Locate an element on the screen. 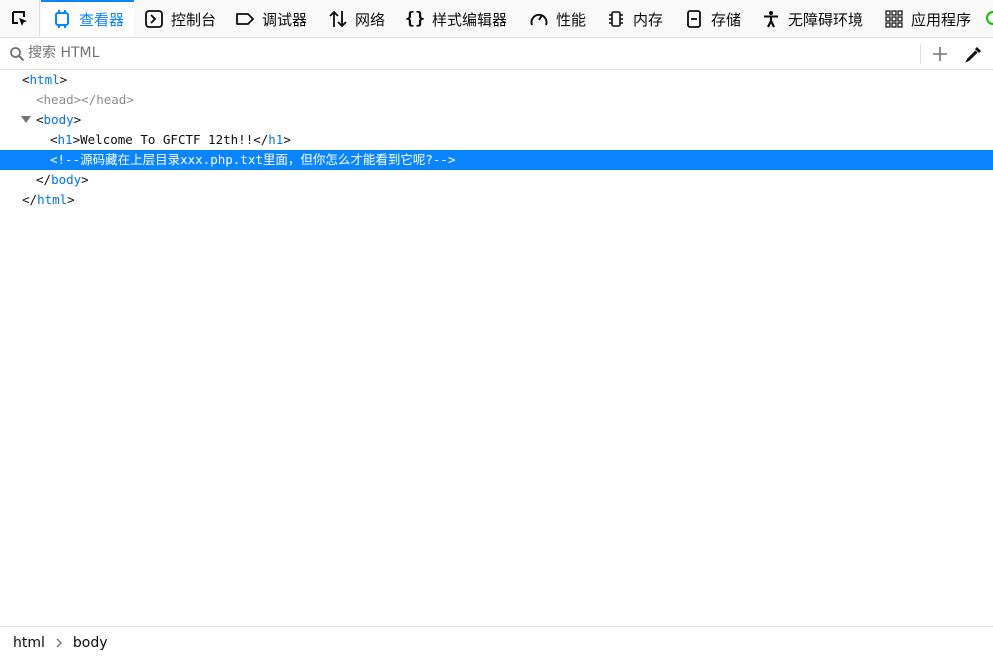 The height and width of the screenshot is (658, 993). node-html-close: </html> is located at coordinates (496, 200).